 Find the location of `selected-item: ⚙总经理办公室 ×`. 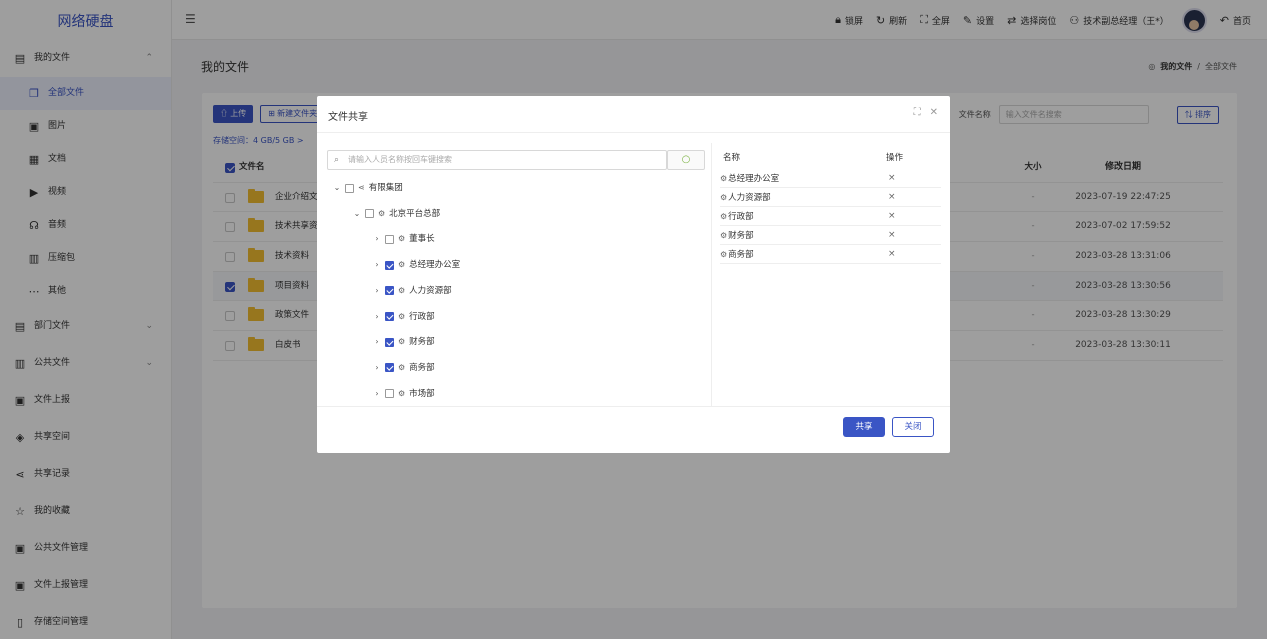

selected-item: ⚙总经理办公室 × is located at coordinates (830, 178).